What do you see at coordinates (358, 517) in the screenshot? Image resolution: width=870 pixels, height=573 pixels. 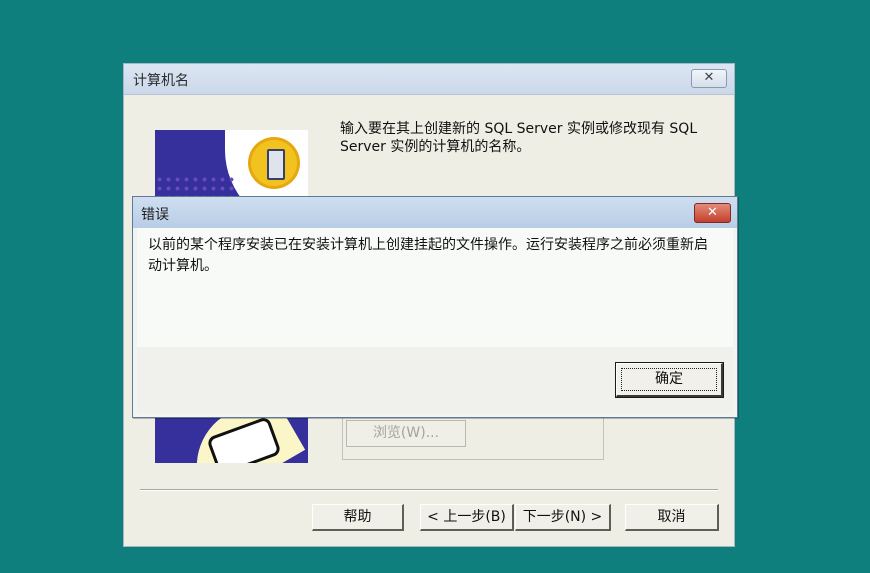 I see `help-button: 帮助` at bounding box center [358, 517].